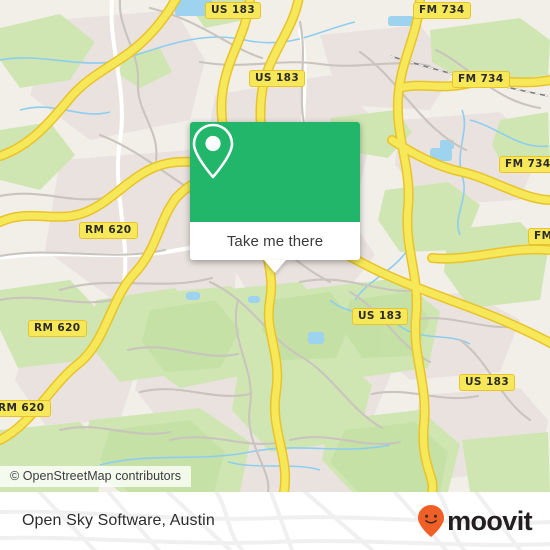 Image resolution: width=550 pixels, height=550 pixels. What do you see at coordinates (233, 10) in the screenshot?
I see `shield-us-183-top: US 183` at bounding box center [233, 10].